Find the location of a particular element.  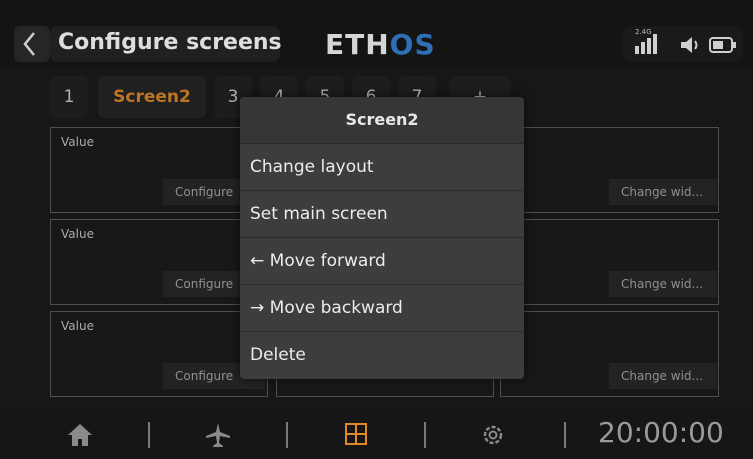

top-bar: Configure screens ETHOS 2.4G is located at coordinates (376, 33).